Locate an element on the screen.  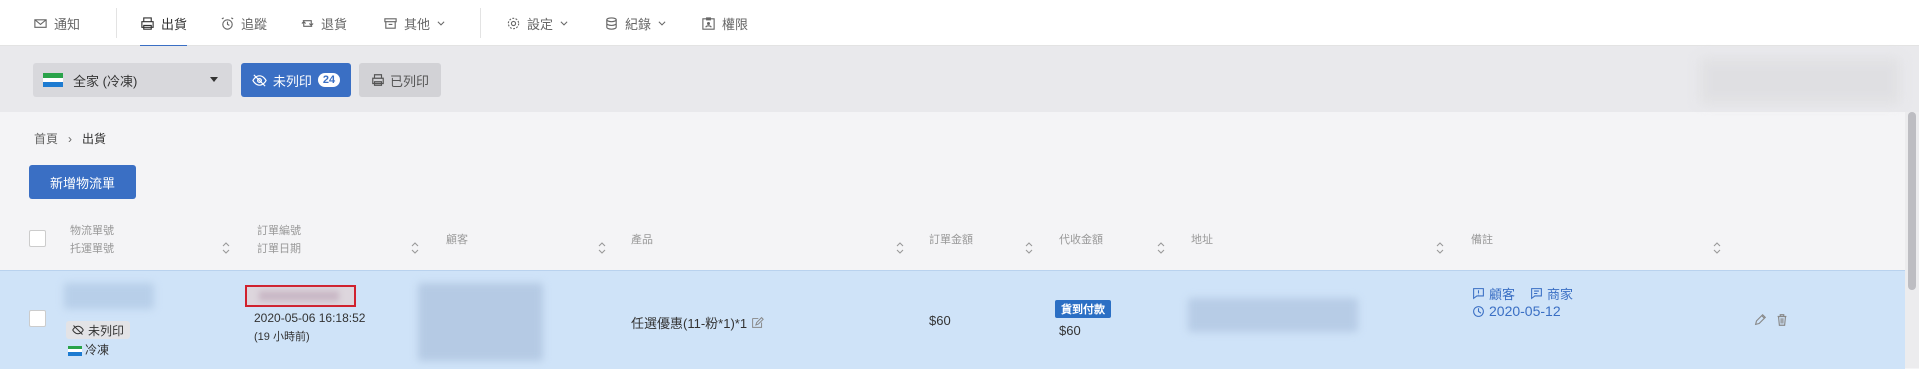
breadcrumb-current: 出貨 is located at coordinates (94, 139).